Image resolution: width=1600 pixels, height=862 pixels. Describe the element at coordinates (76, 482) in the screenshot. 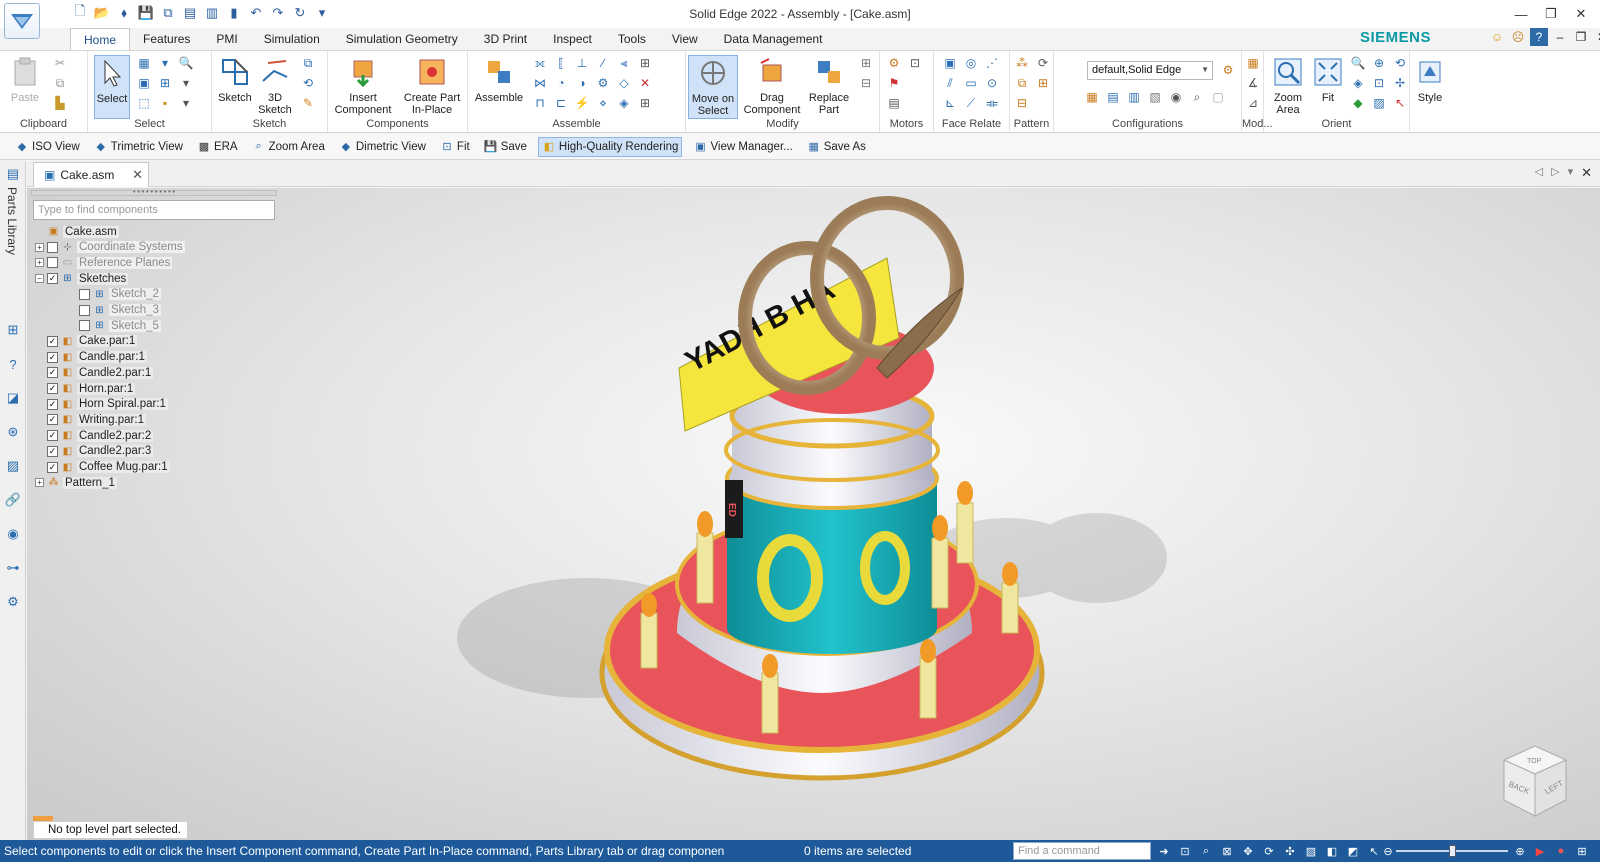

I see `tree-node: + ⁂ Pattern_1` at that location.